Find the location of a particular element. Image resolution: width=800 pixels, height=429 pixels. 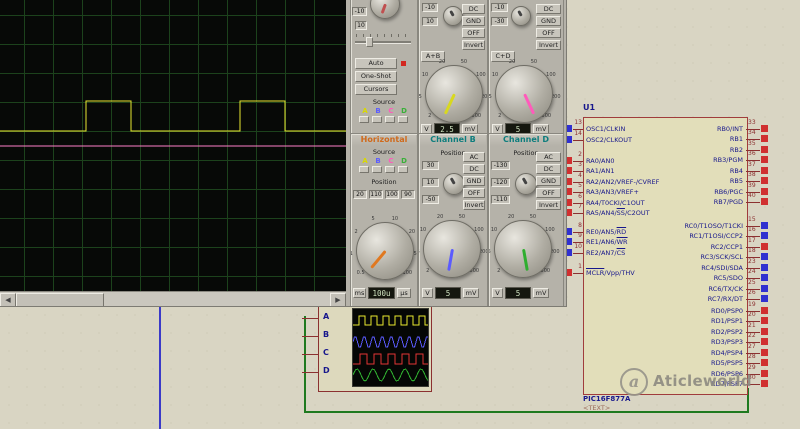

mcu-pin-21: RD2/PSP2 21 is located at coordinates (666, 329).